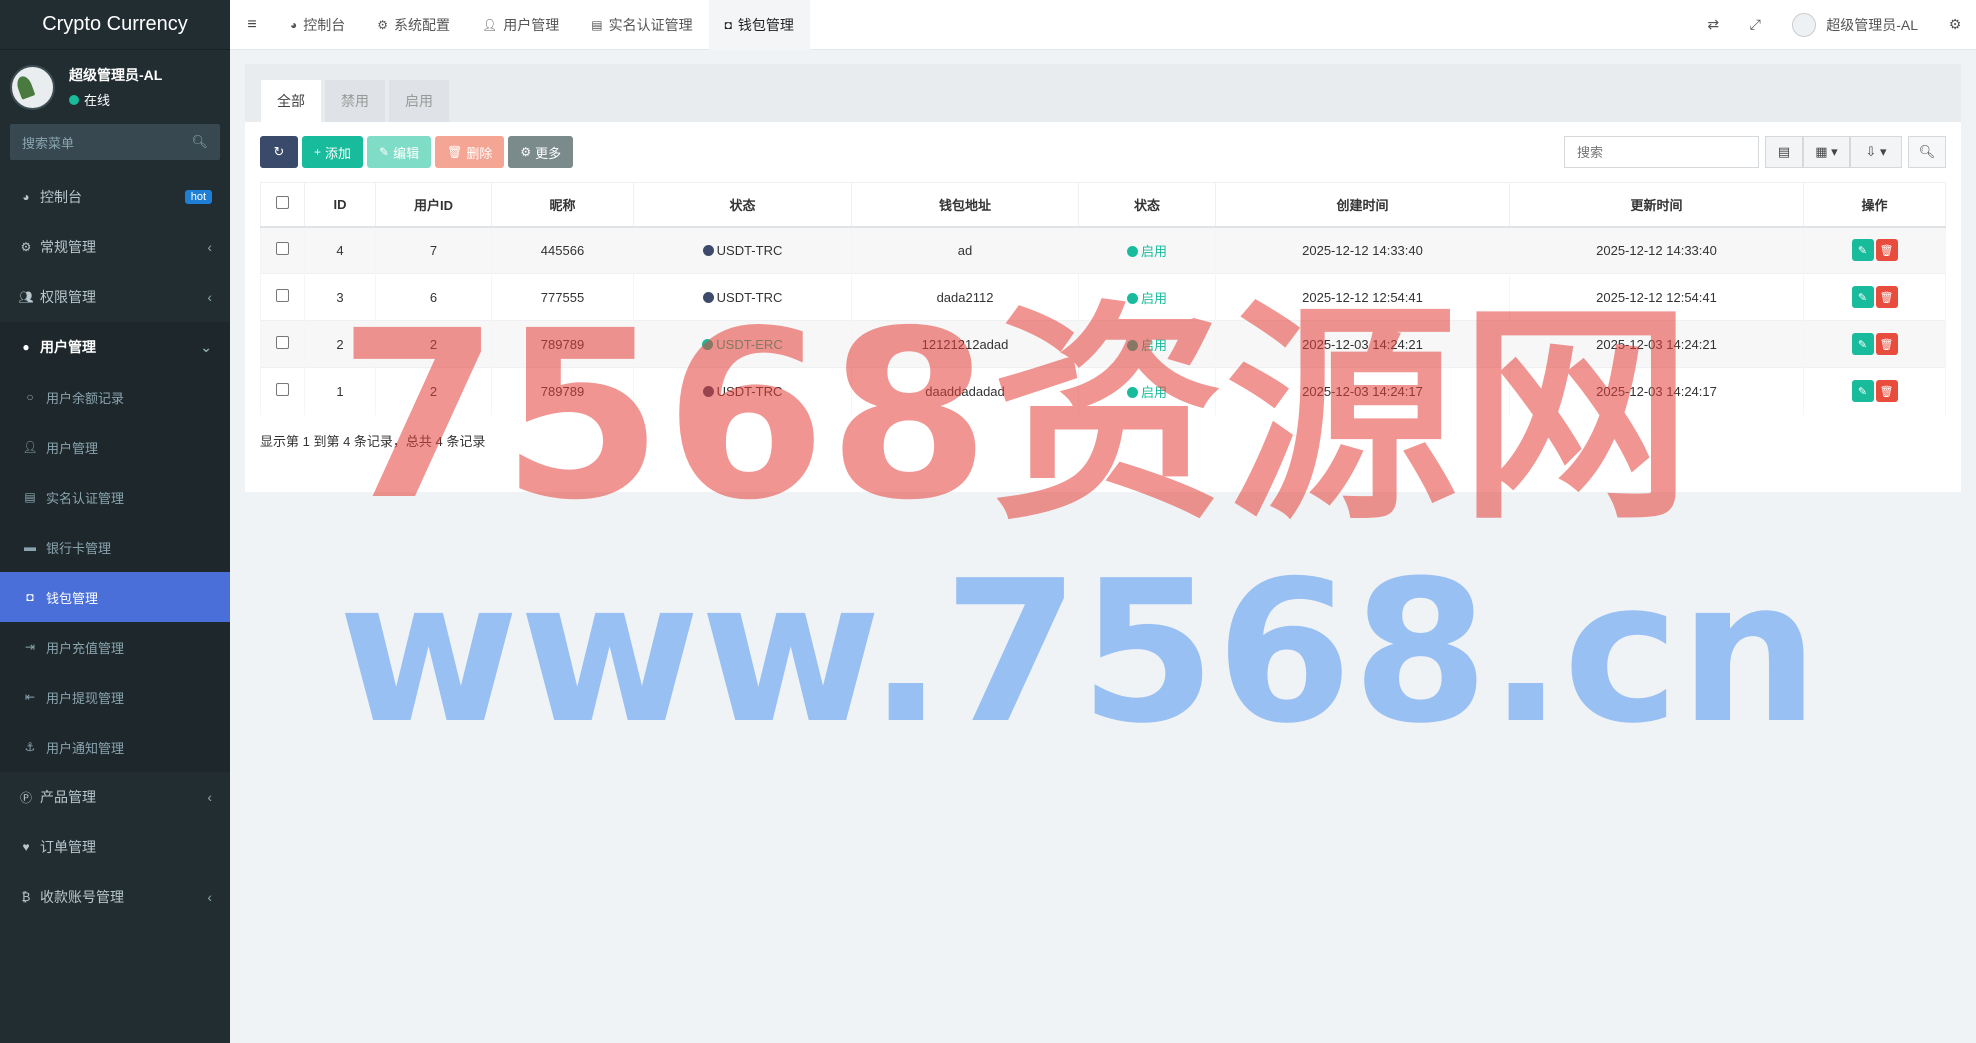 This screenshot has width=1976, height=1043. What do you see at coordinates (115, 297) in the screenshot?
I see `sidebar-item-permissions: 👥︎ 权限管理 ‹` at bounding box center [115, 297].